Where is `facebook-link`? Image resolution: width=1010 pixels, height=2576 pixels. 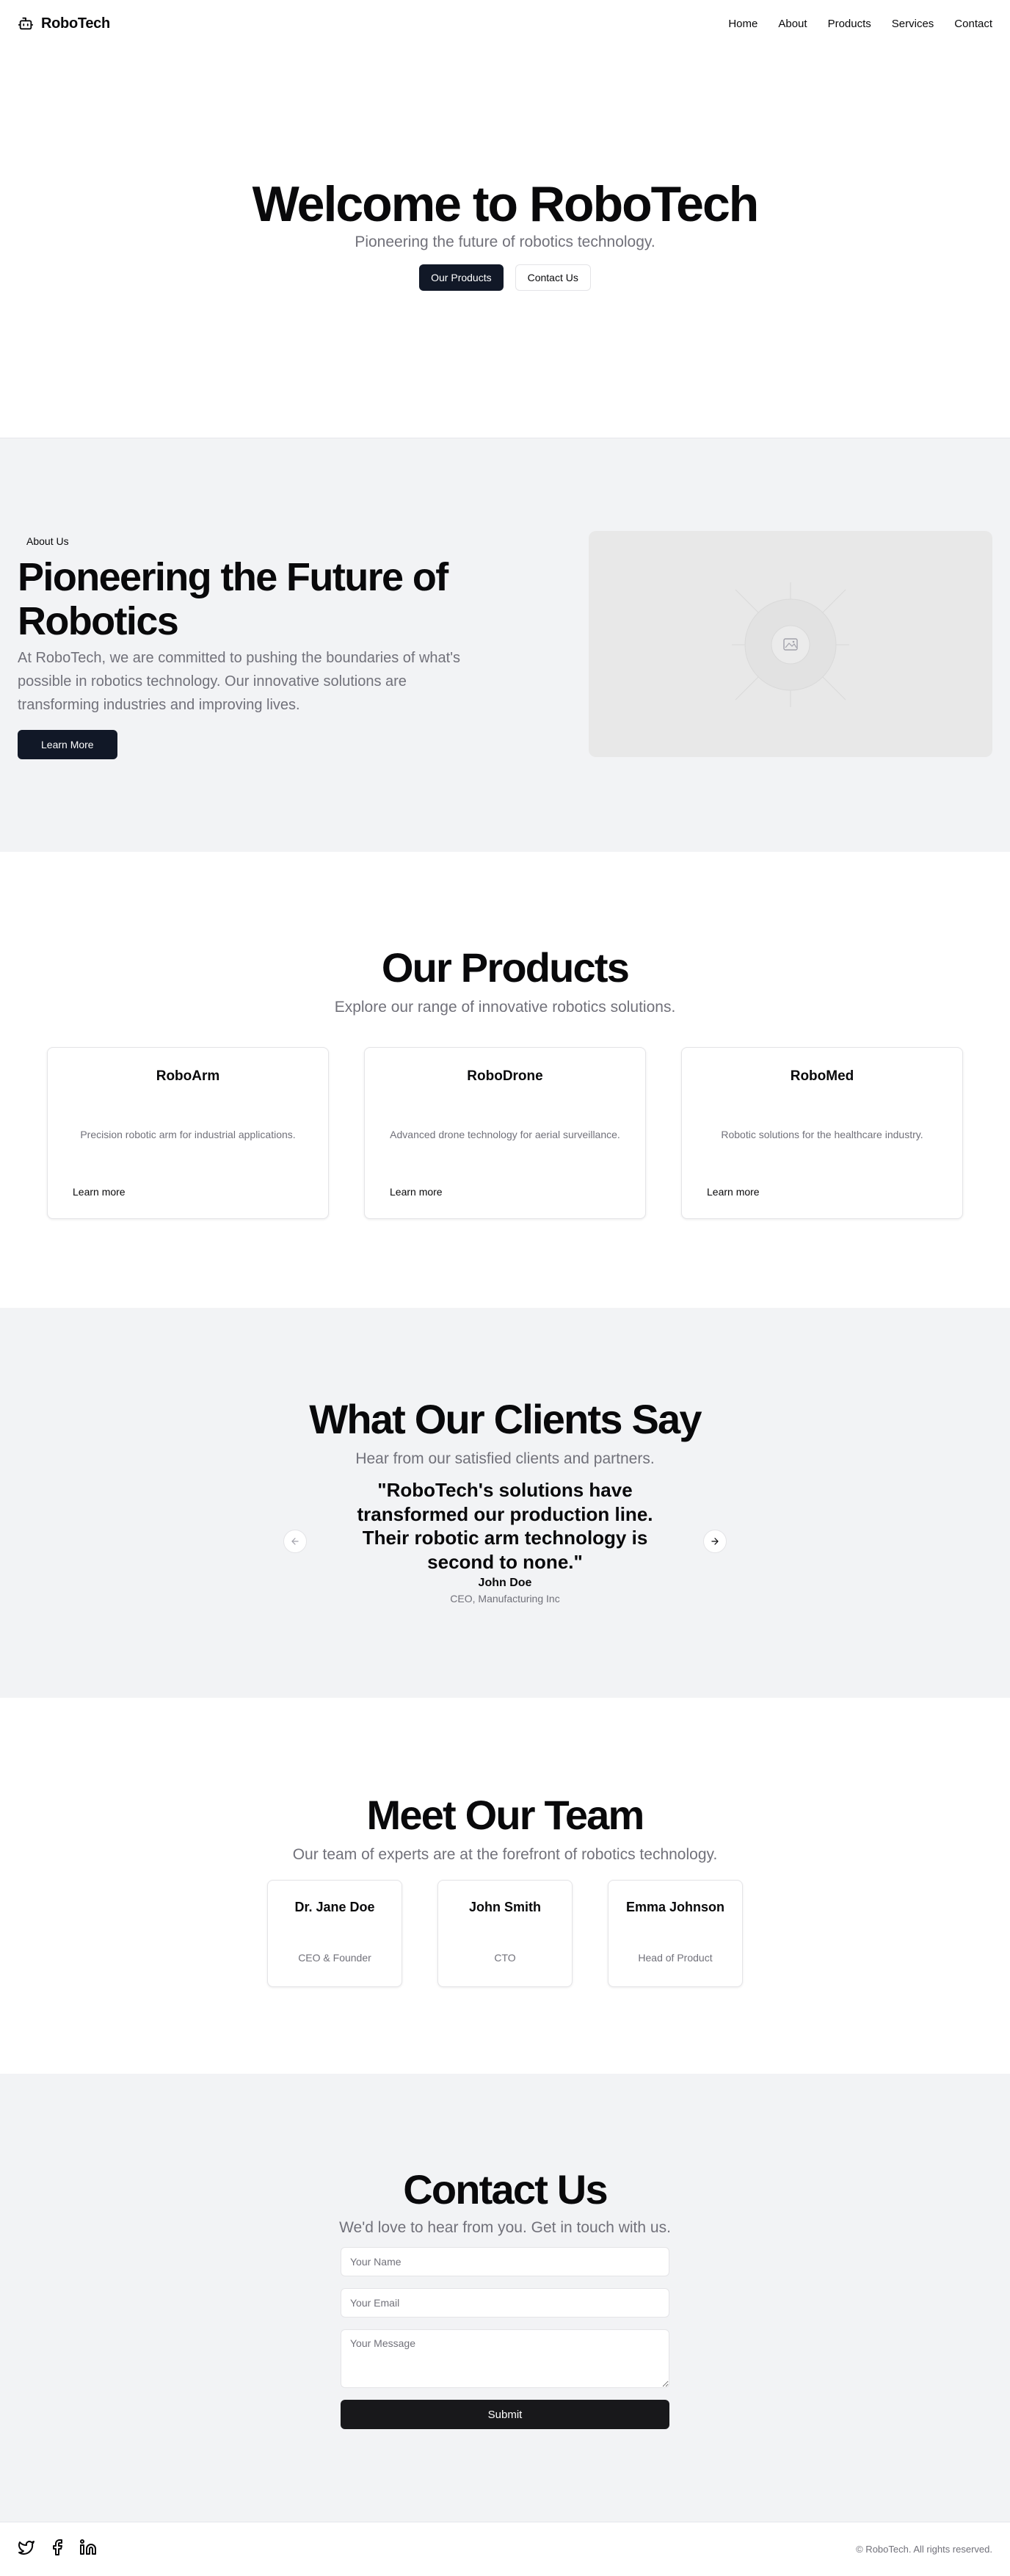 facebook-link is located at coordinates (57, 2549).